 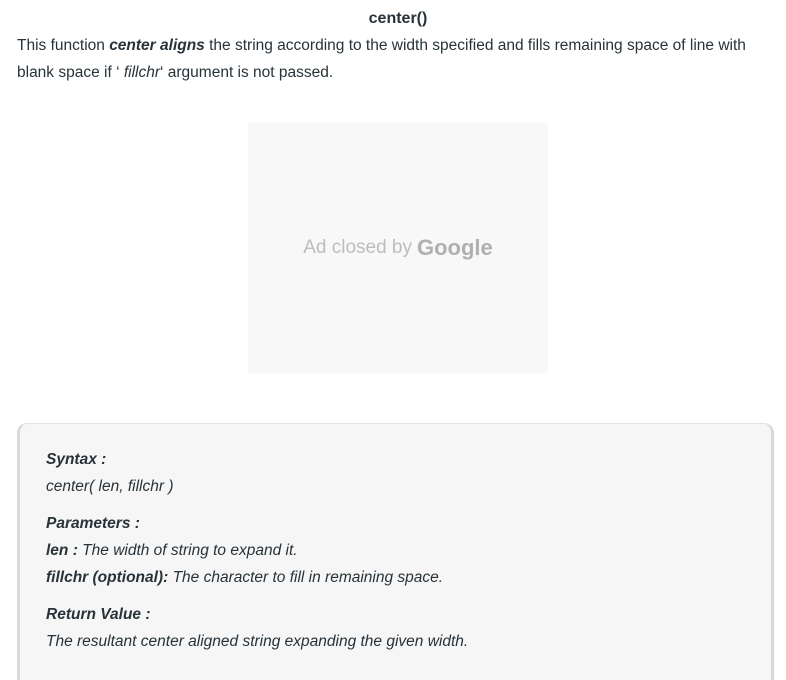 I want to click on intro-emphasis: center aligns, so click(x=157, y=45).